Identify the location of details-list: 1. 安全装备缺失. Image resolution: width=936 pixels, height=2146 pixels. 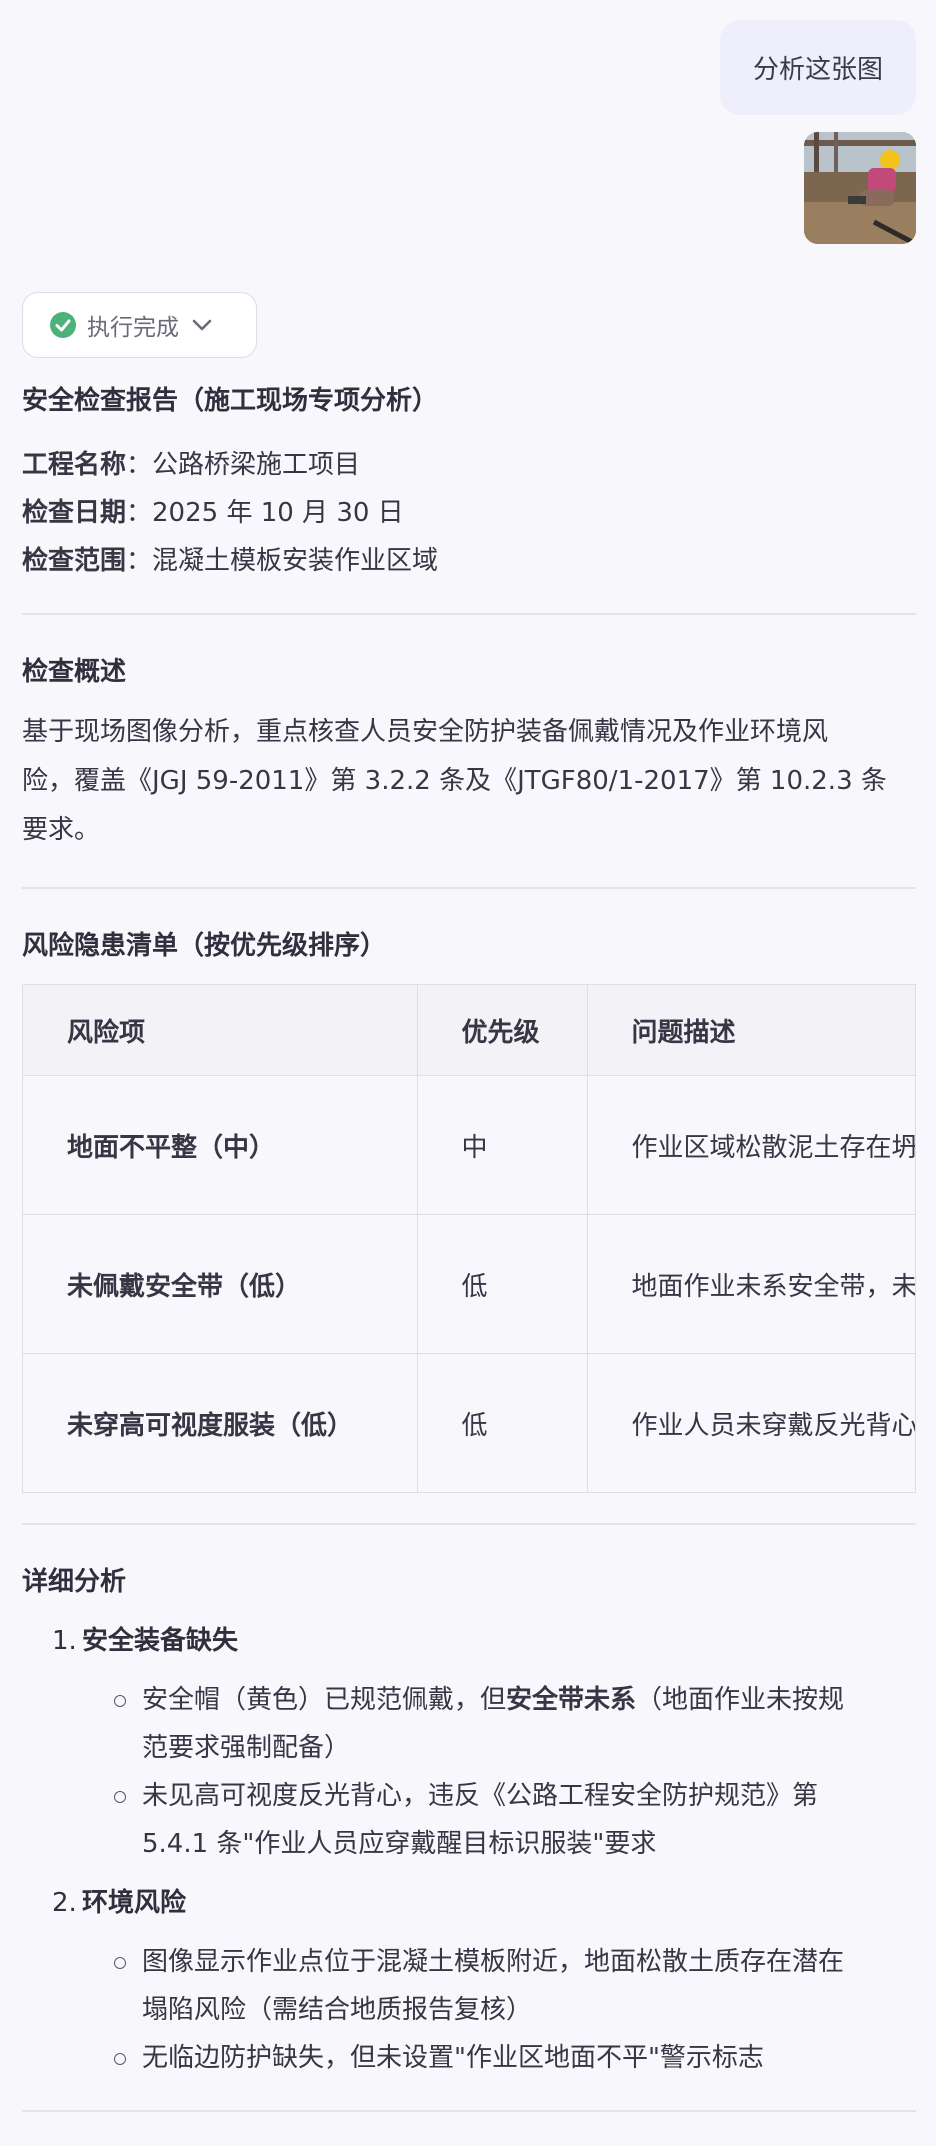
(469, 1641).